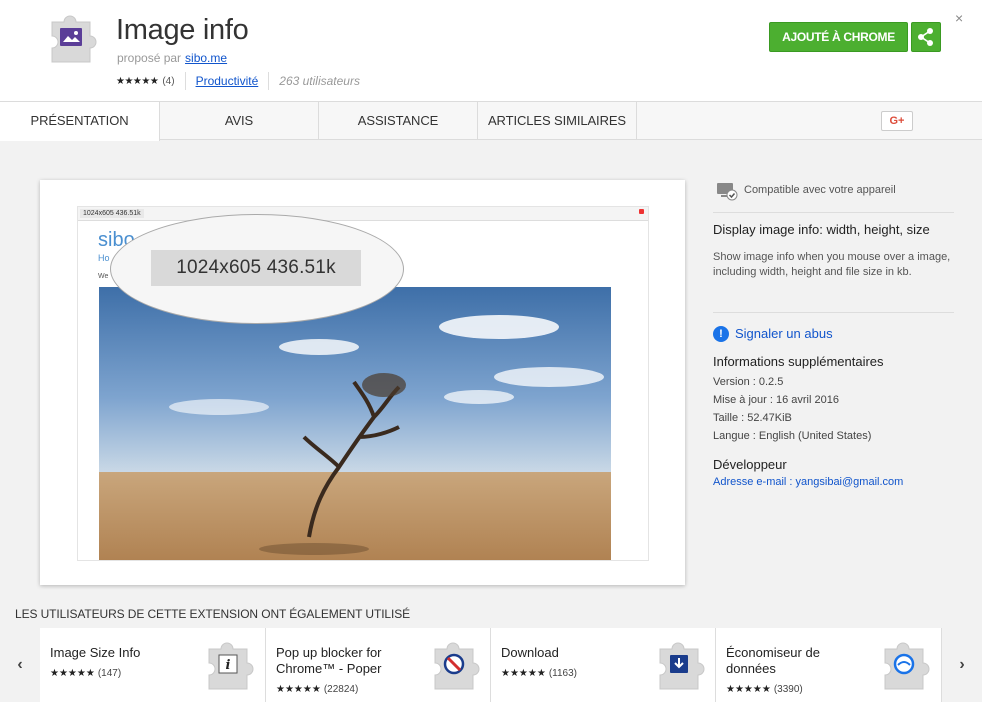  I want to click on next-arrow-icon: ›, so click(962, 665).